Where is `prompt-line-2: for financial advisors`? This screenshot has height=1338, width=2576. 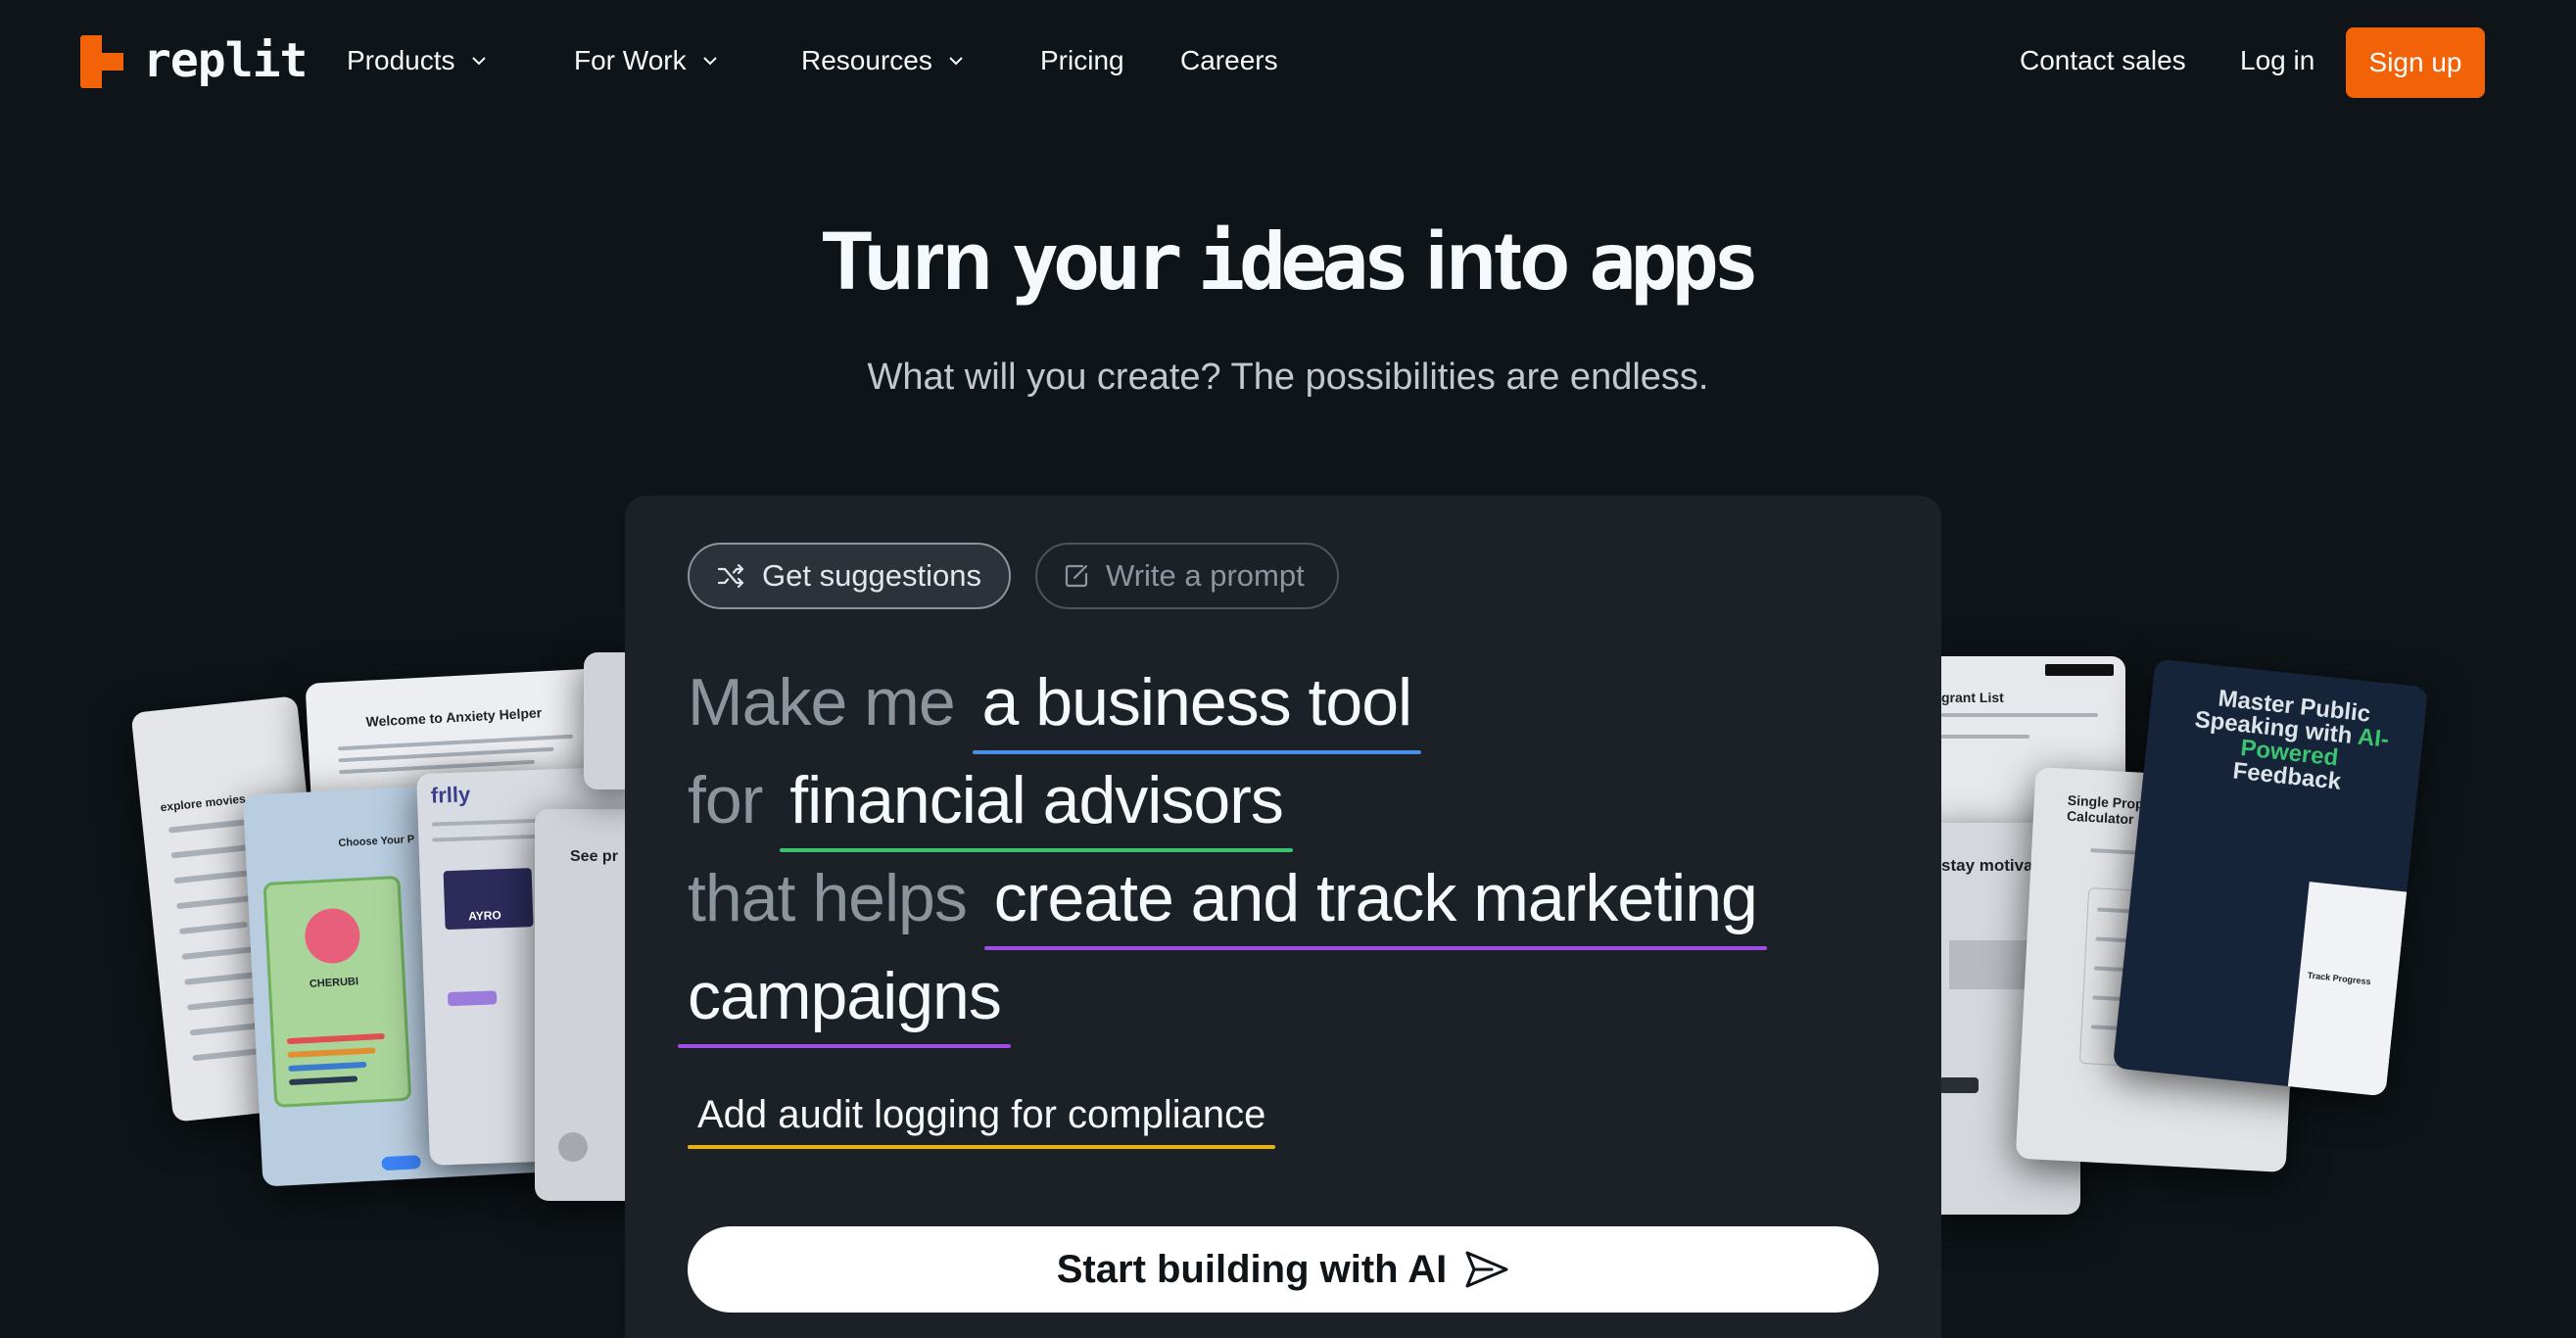 prompt-line-2: for financial advisors is located at coordinates (991, 807).